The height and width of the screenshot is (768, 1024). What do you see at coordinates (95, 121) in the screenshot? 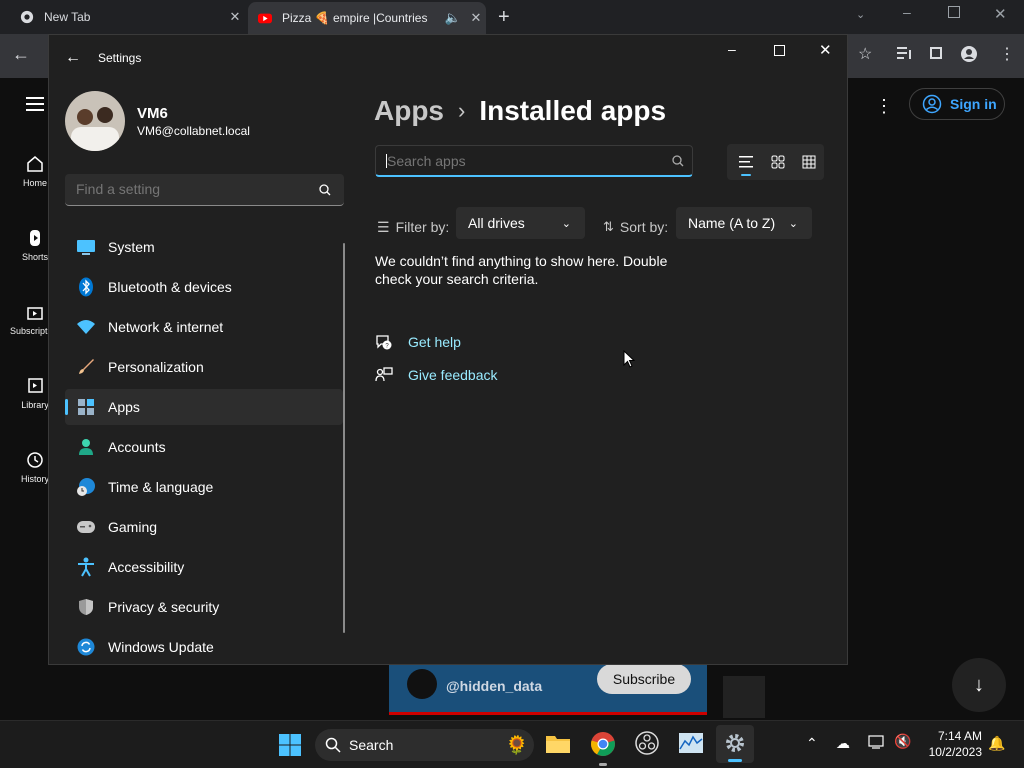
I see `avatar` at bounding box center [95, 121].